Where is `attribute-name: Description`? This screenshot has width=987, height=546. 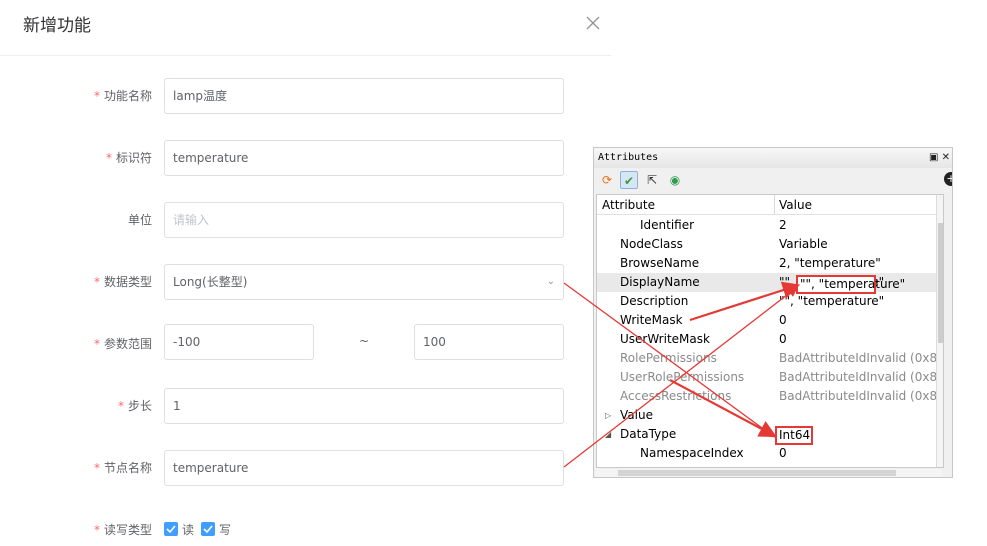
attribute-name: Description is located at coordinates (654, 301).